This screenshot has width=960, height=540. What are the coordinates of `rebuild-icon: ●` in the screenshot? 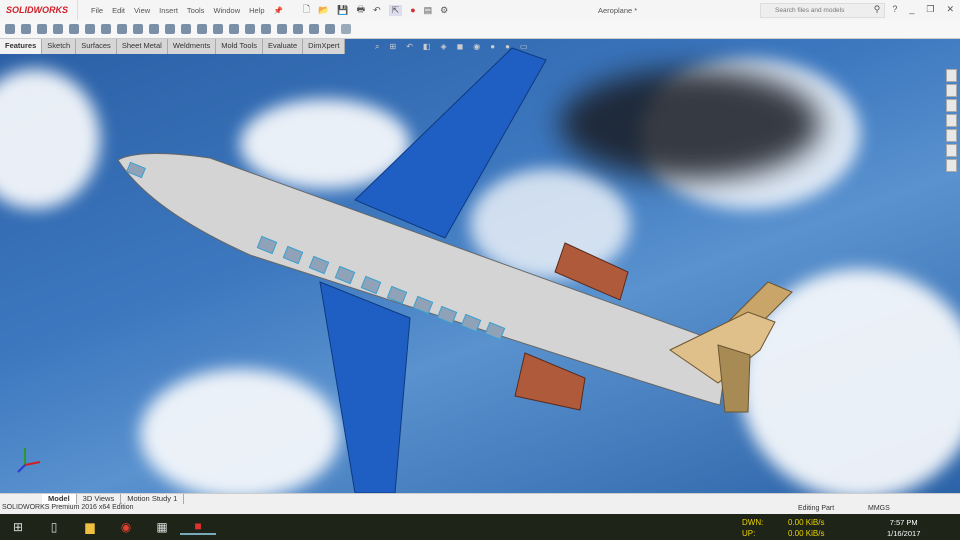 It's located at (412, 10).